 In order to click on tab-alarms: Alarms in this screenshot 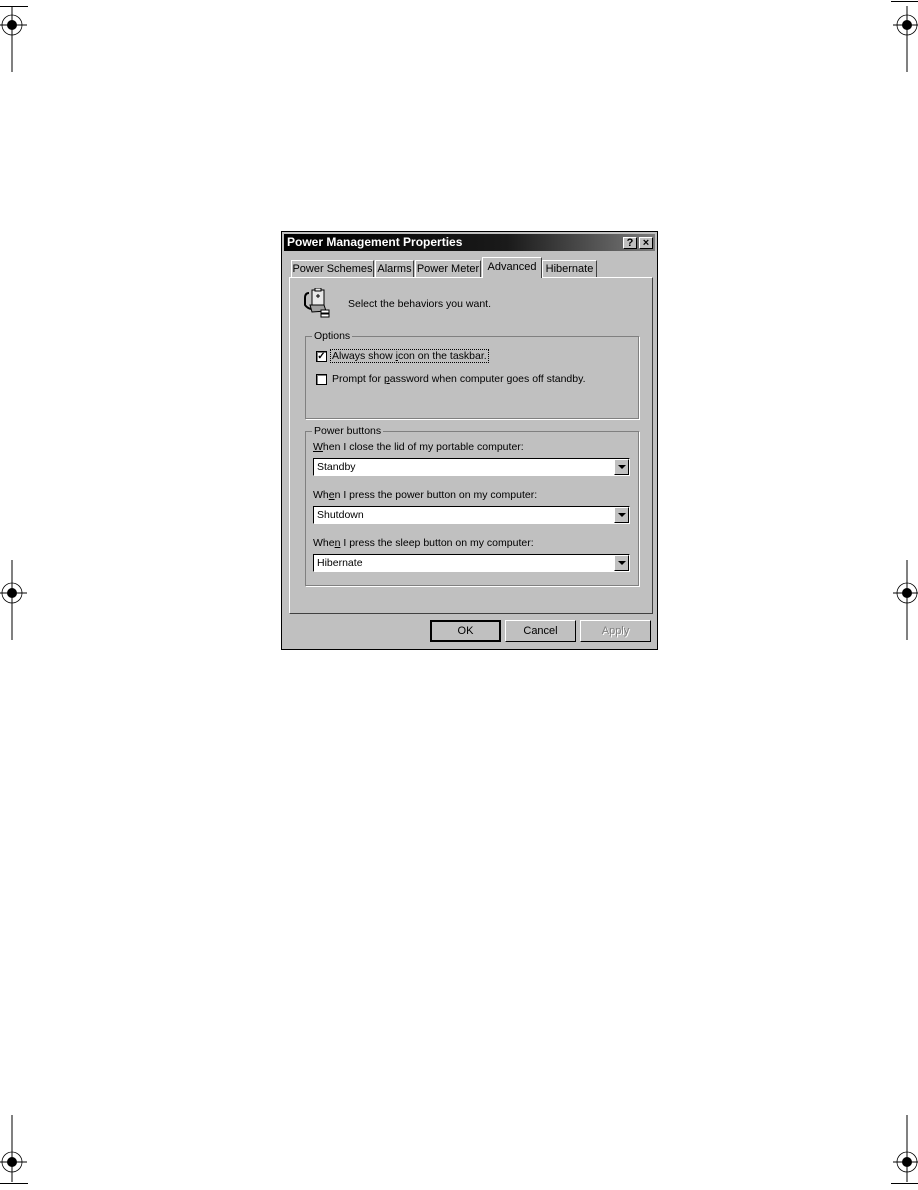, I will do `click(394, 268)`.